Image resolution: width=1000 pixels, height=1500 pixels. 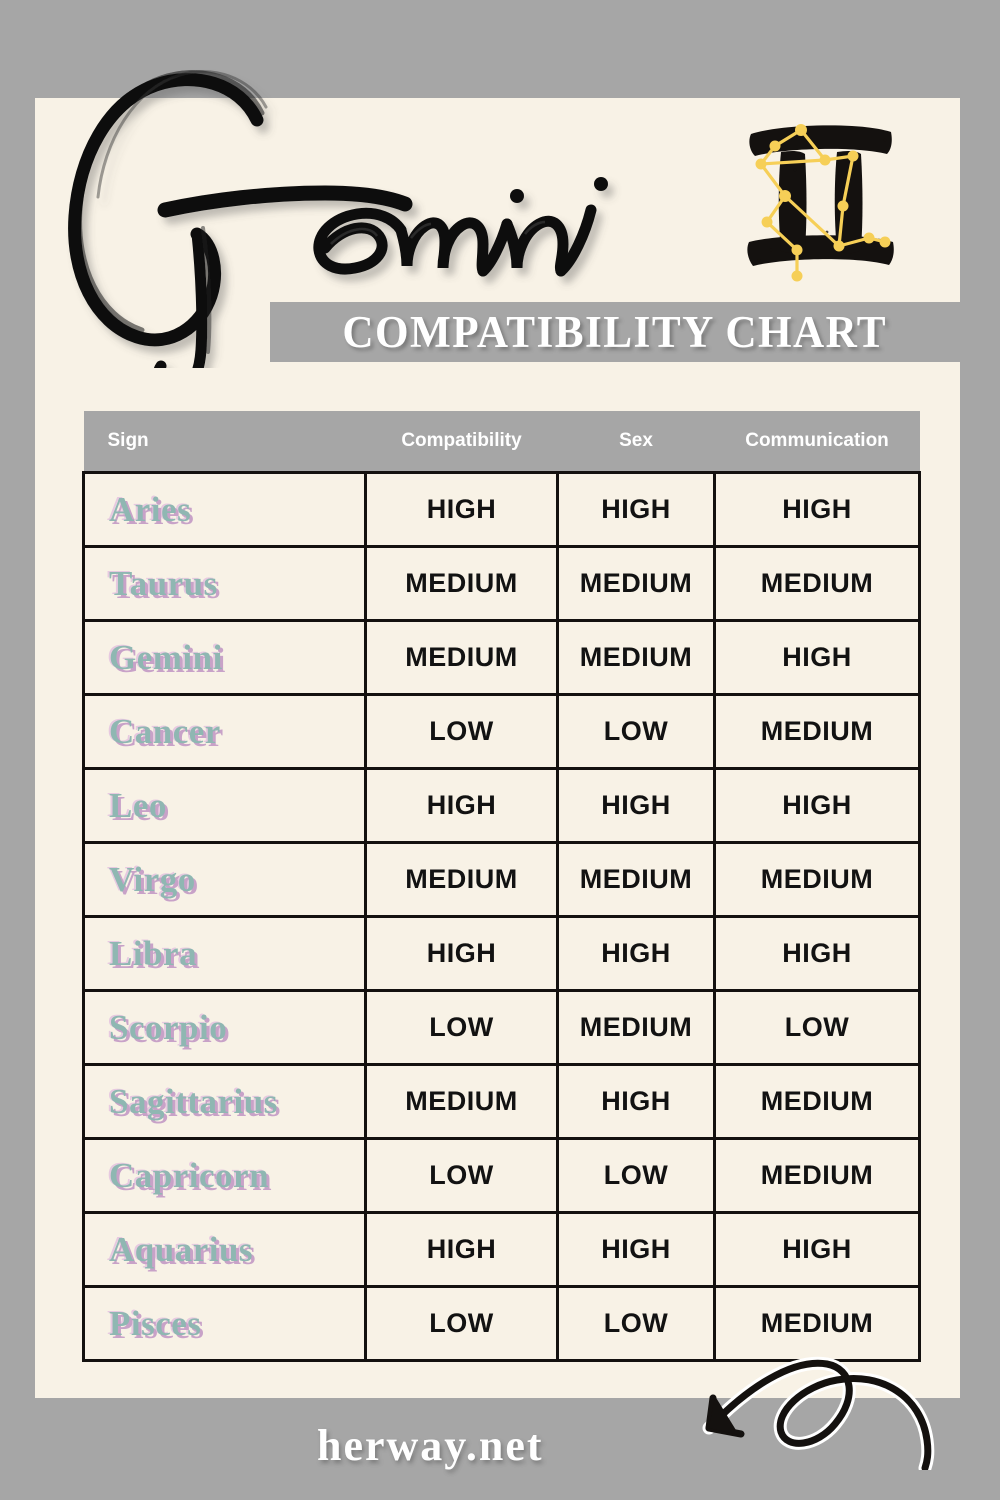 I want to click on table-row: Gemini MEDIUM MEDIUM HIGH, so click(x=501, y=657).